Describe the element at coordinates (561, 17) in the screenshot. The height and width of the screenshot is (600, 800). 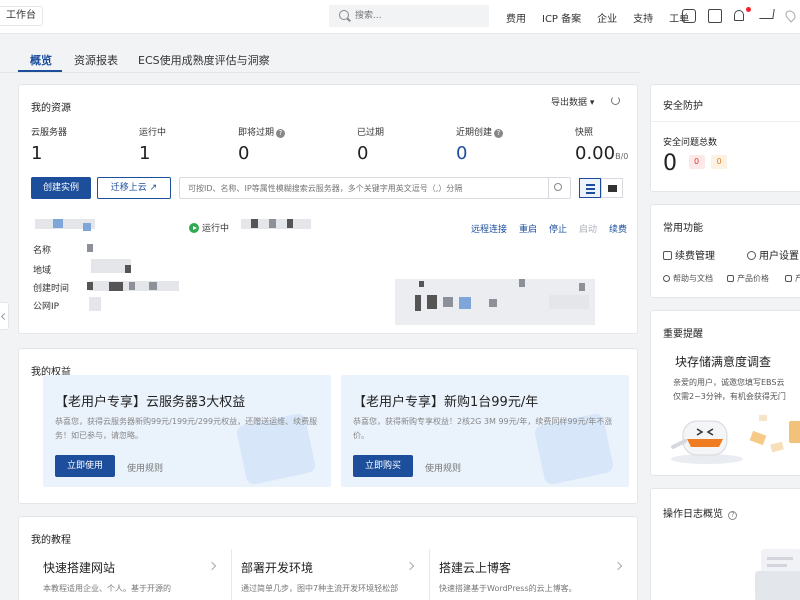
I see `nav-icp: ICP 备案` at that location.